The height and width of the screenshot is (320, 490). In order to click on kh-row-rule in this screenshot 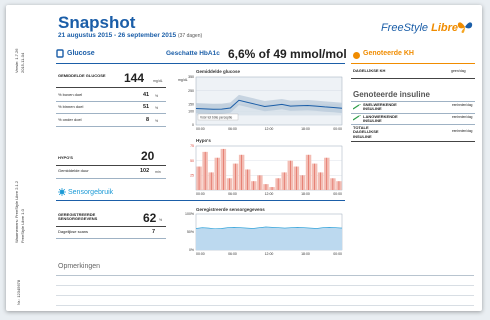, I will do `click(413, 78)`.